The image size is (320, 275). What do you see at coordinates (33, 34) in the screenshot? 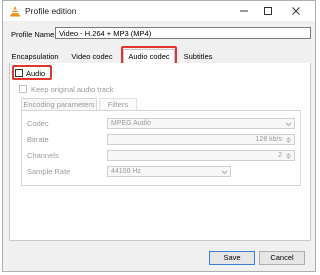
I see `profile-name-label: Profile Name` at bounding box center [33, 34].